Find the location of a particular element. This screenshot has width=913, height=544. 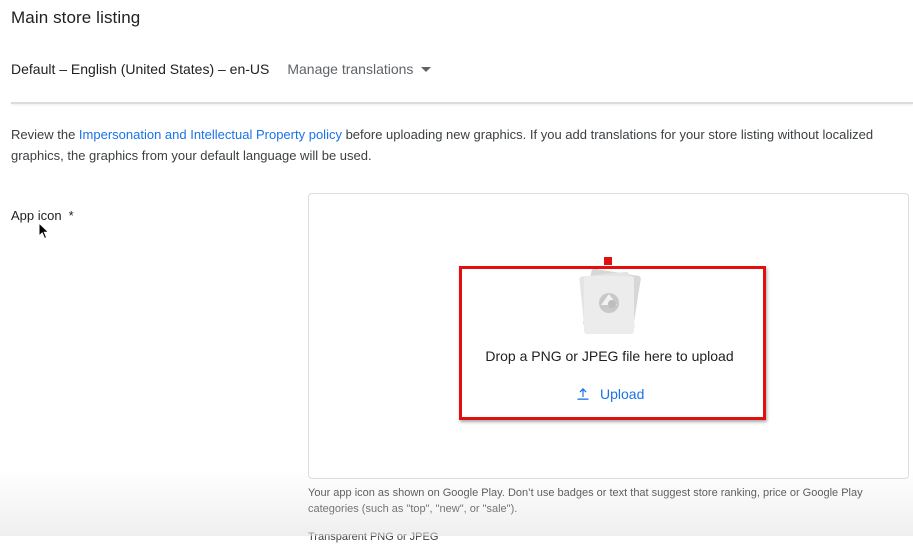

manage-translations-dropdown: Manage translations is located at coordinates (359, 69).